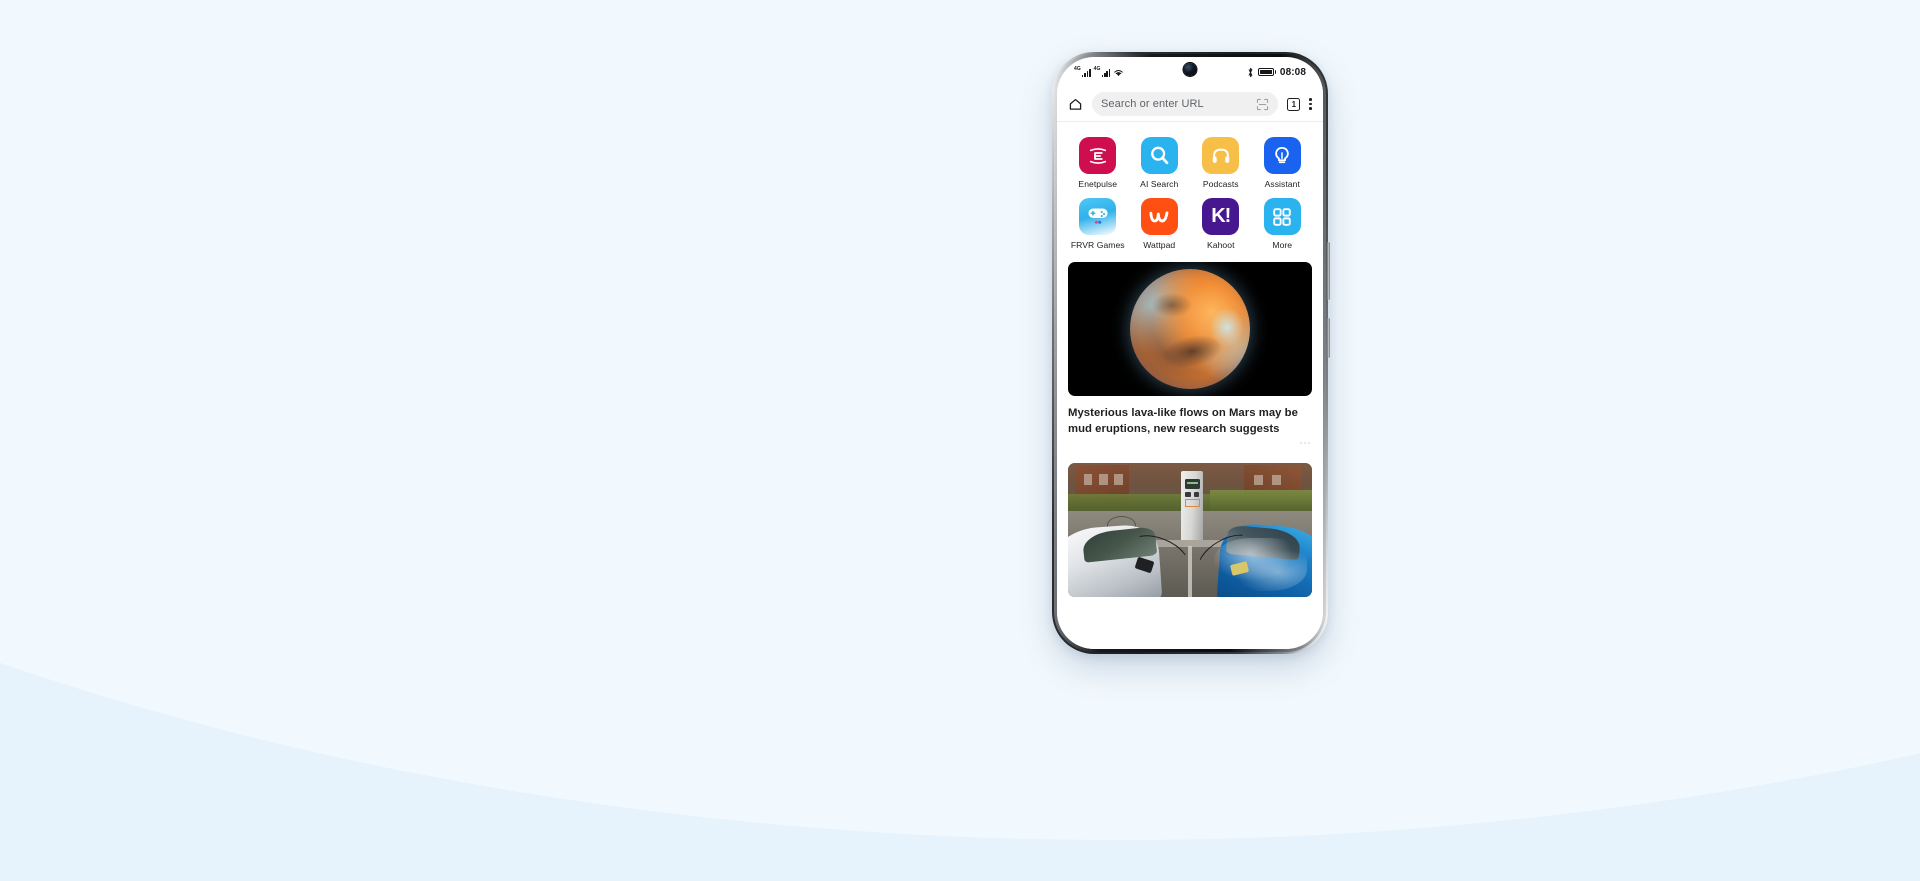 The width and height of the screenshot is (1920, 881). I want to click on enetpulse-icon, so click(1098, 155).